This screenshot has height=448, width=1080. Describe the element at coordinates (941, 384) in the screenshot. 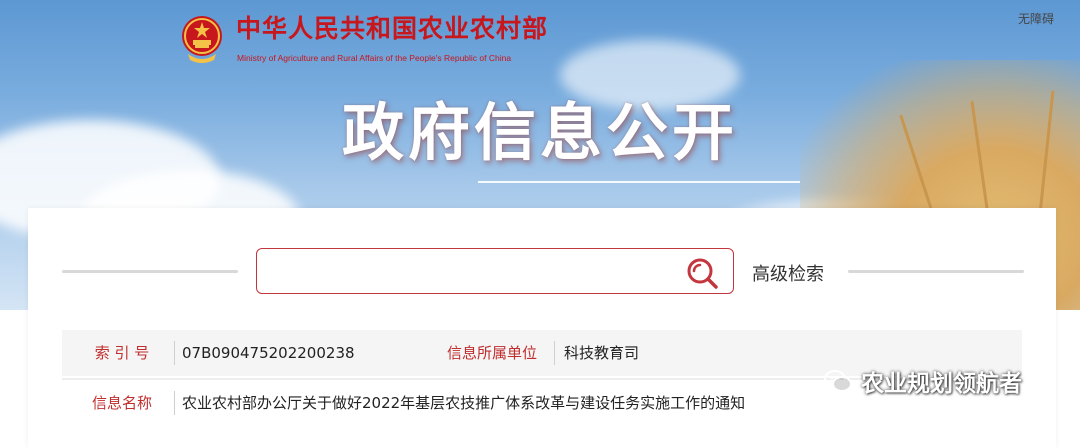

I see `watermark-text: 农业规划领航者` at that location.